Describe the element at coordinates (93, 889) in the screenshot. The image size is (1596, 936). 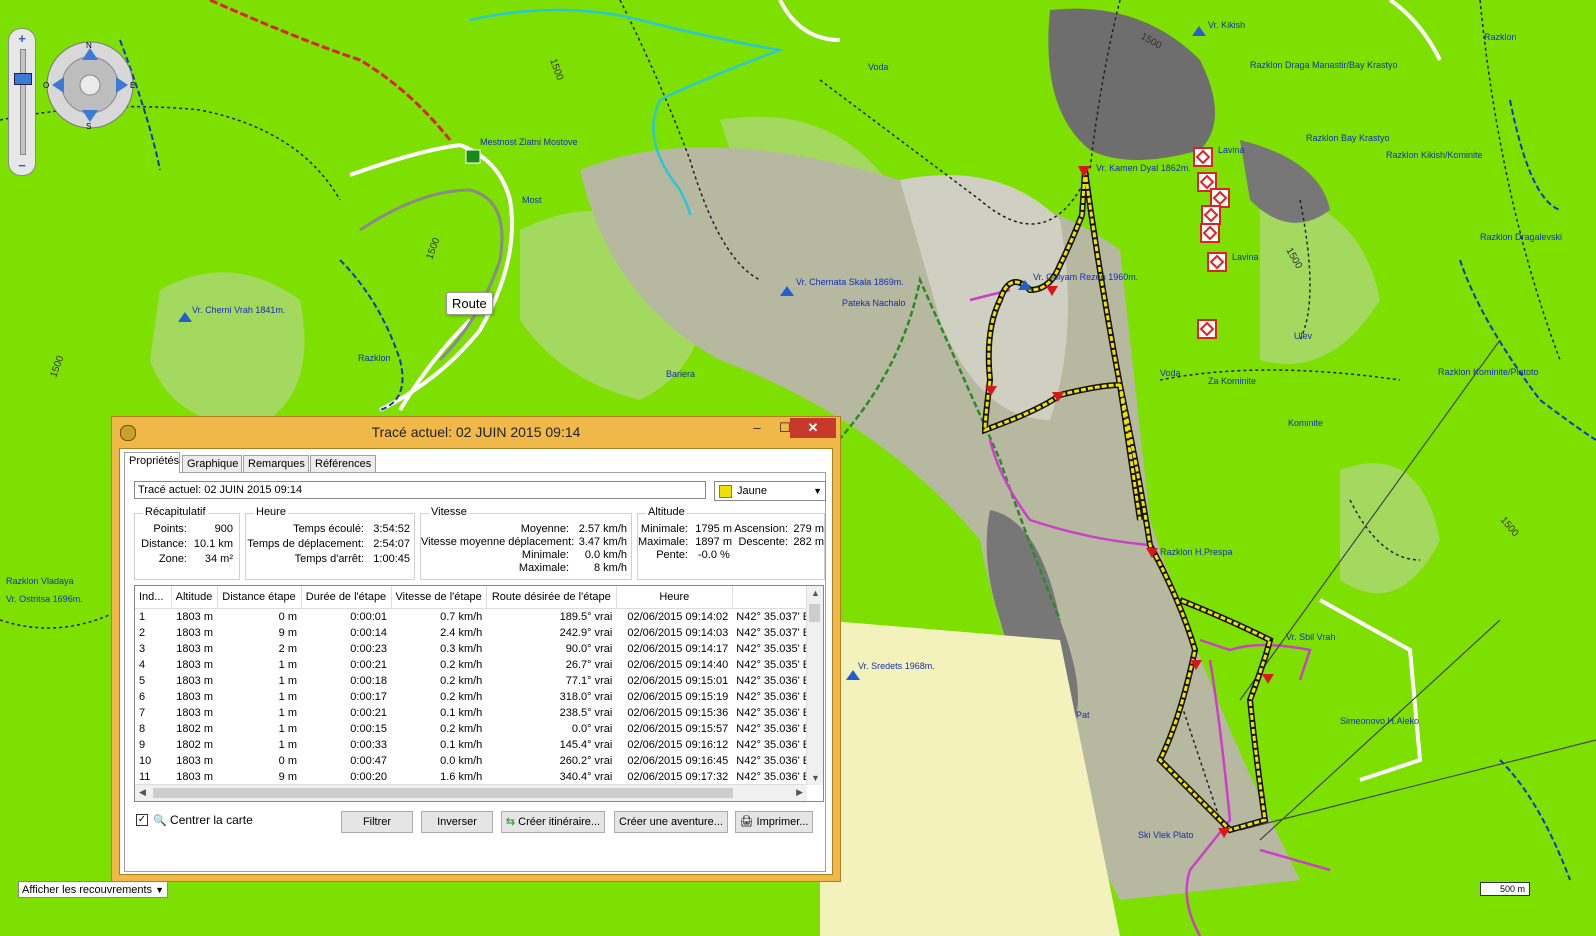
I see `overlay-select: Afficher les recouvrements ▼` at that location.